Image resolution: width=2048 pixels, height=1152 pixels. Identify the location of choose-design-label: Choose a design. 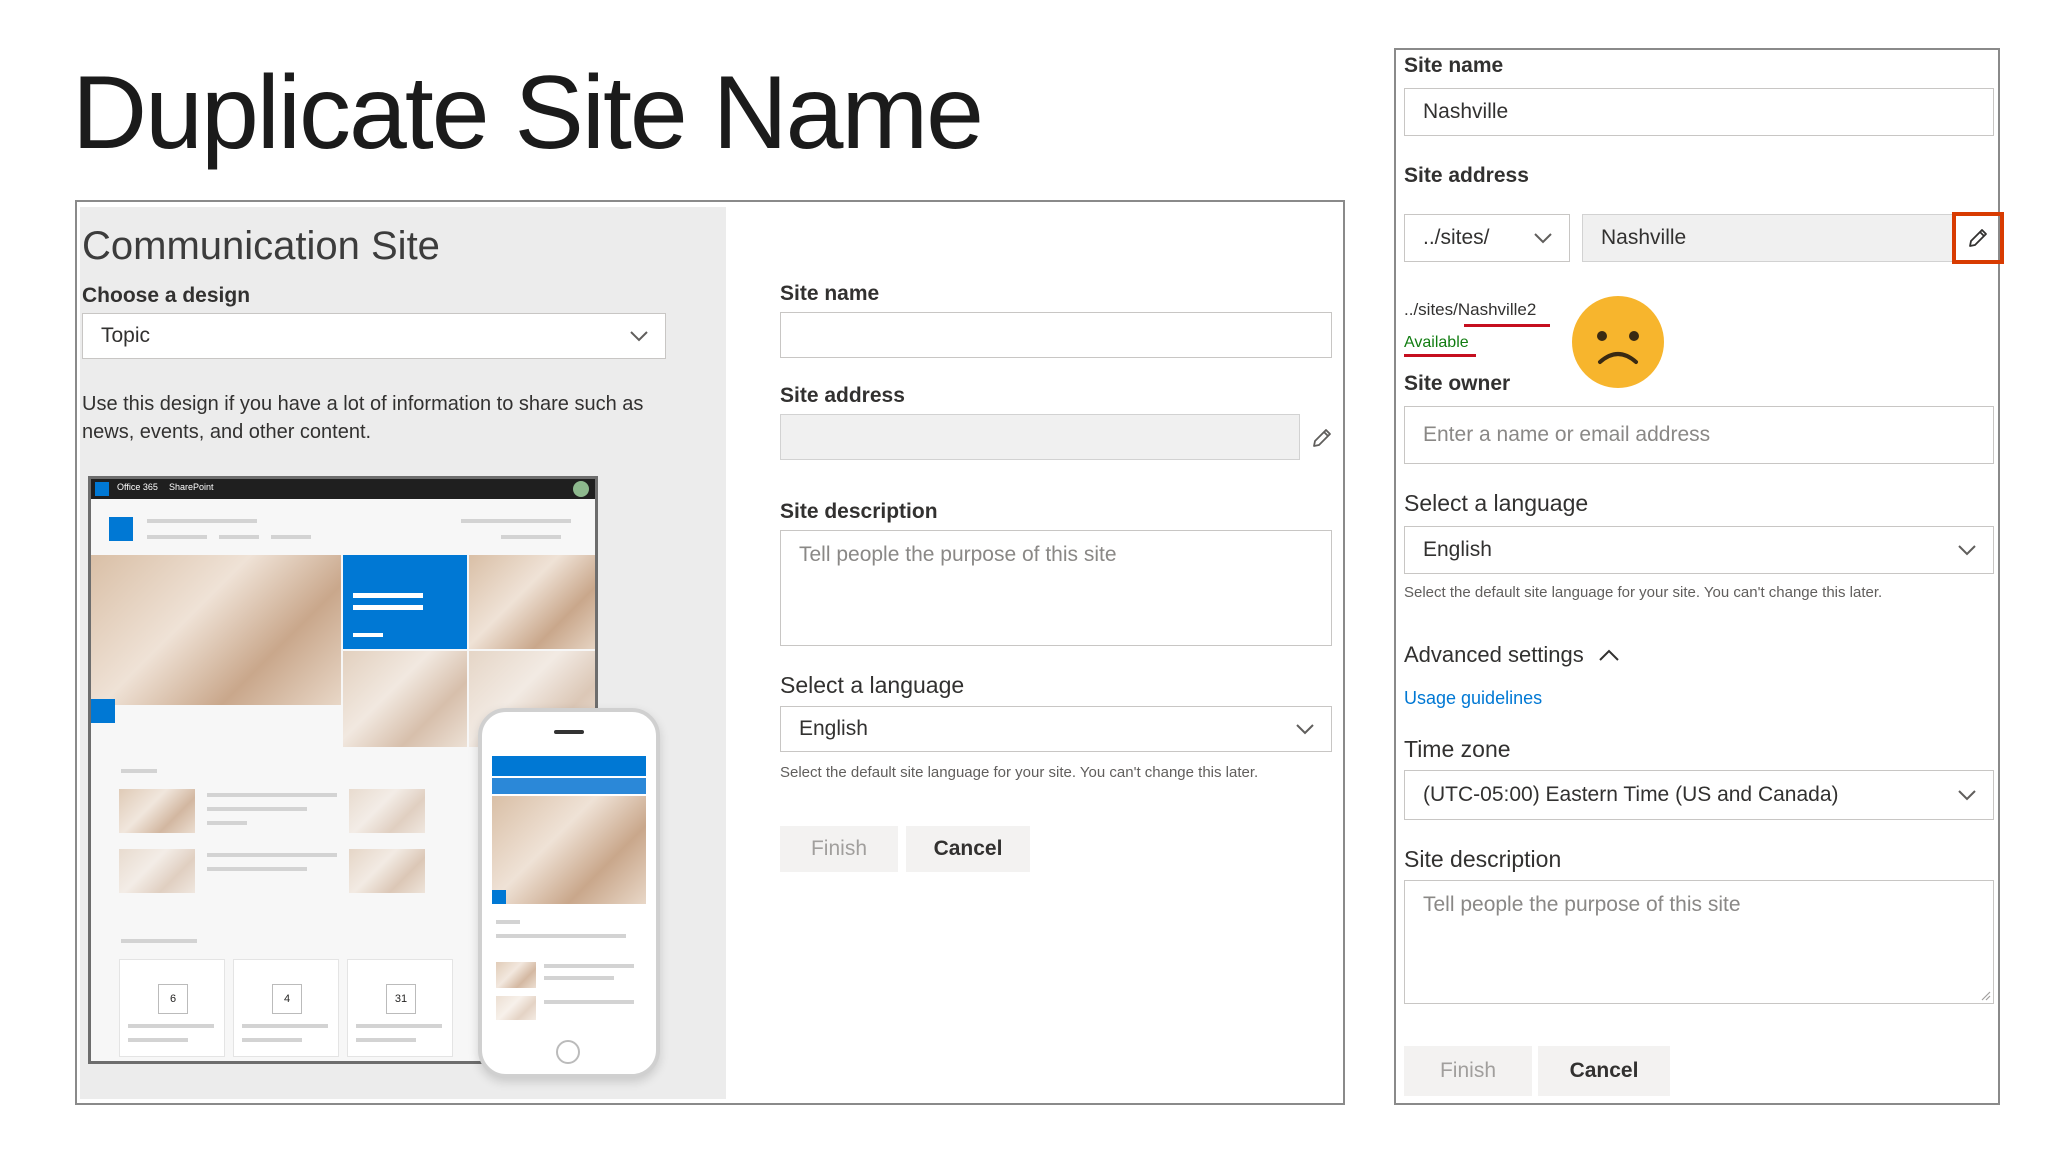
(166, 295).